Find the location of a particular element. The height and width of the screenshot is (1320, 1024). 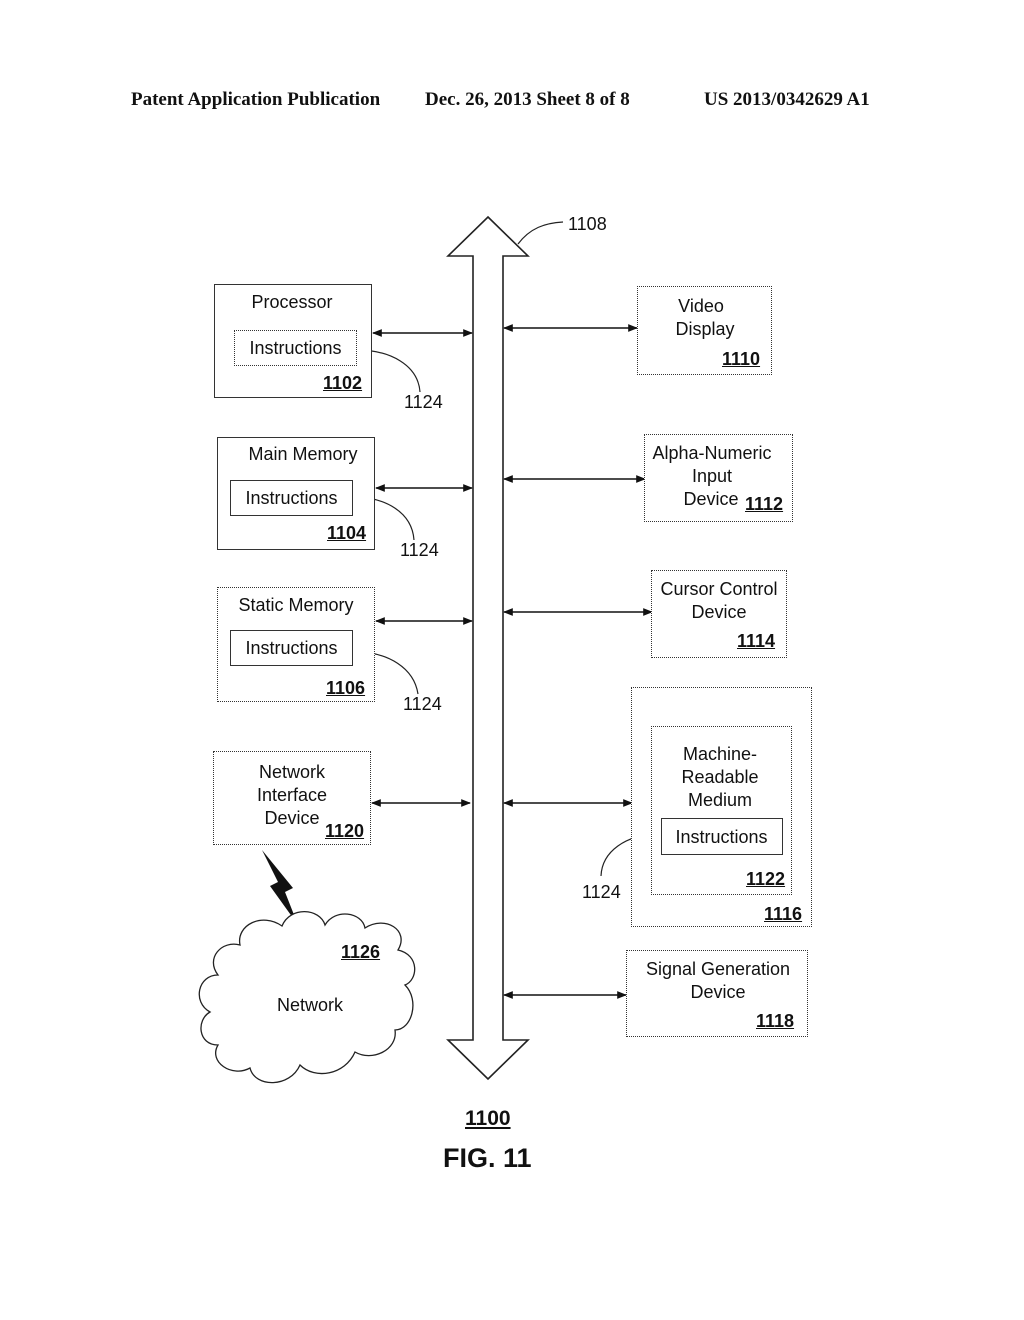

medium-instructions-label: Instructions is located at coordinates (721, 837).